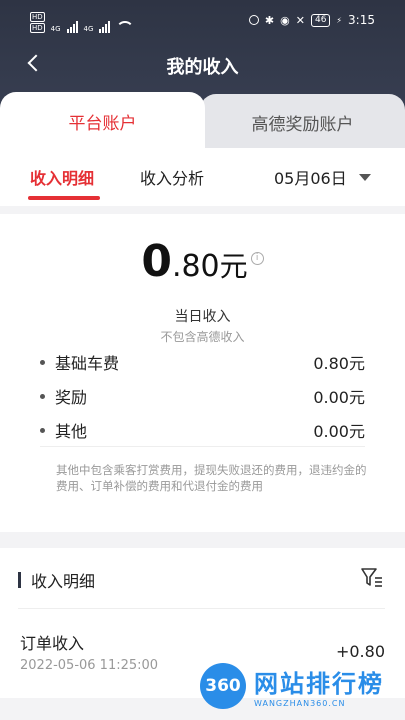 This screenshot has height=720, width=405. What do you see at coordinates (19, 580) in the screenshot?
I see `section-marker` at bounding box center [19, 580].